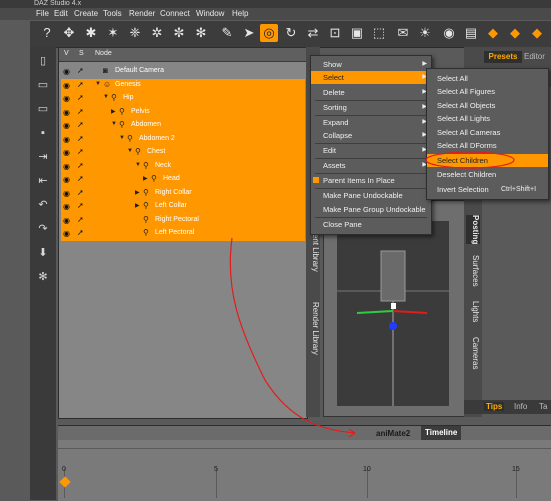 The height and width of the screenshot is (501, 551). I want to click on annotation-circle, so click(470, 160).